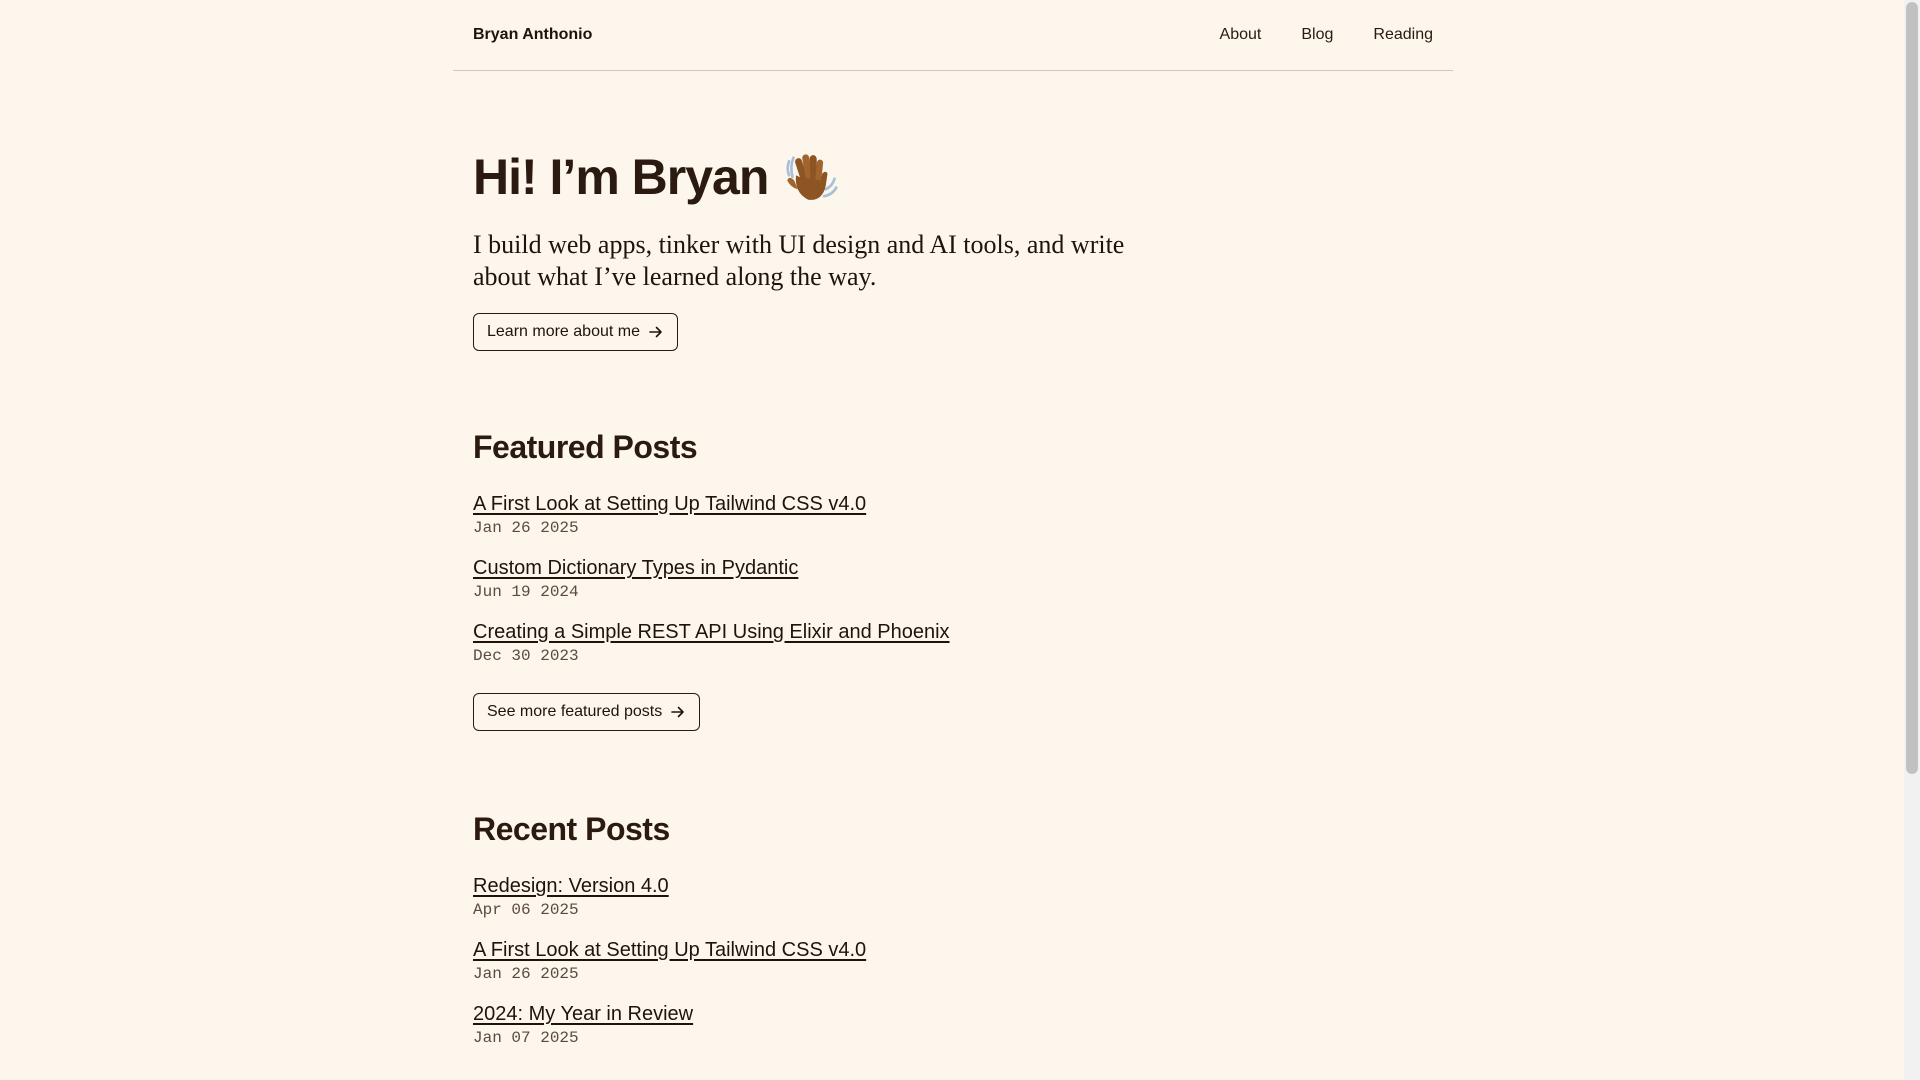 The image size is (1920, 1080). Describe the element at coordinates (585, 447) in the screenshot. I see `featured-posts-title: Featured Posts` at that location.